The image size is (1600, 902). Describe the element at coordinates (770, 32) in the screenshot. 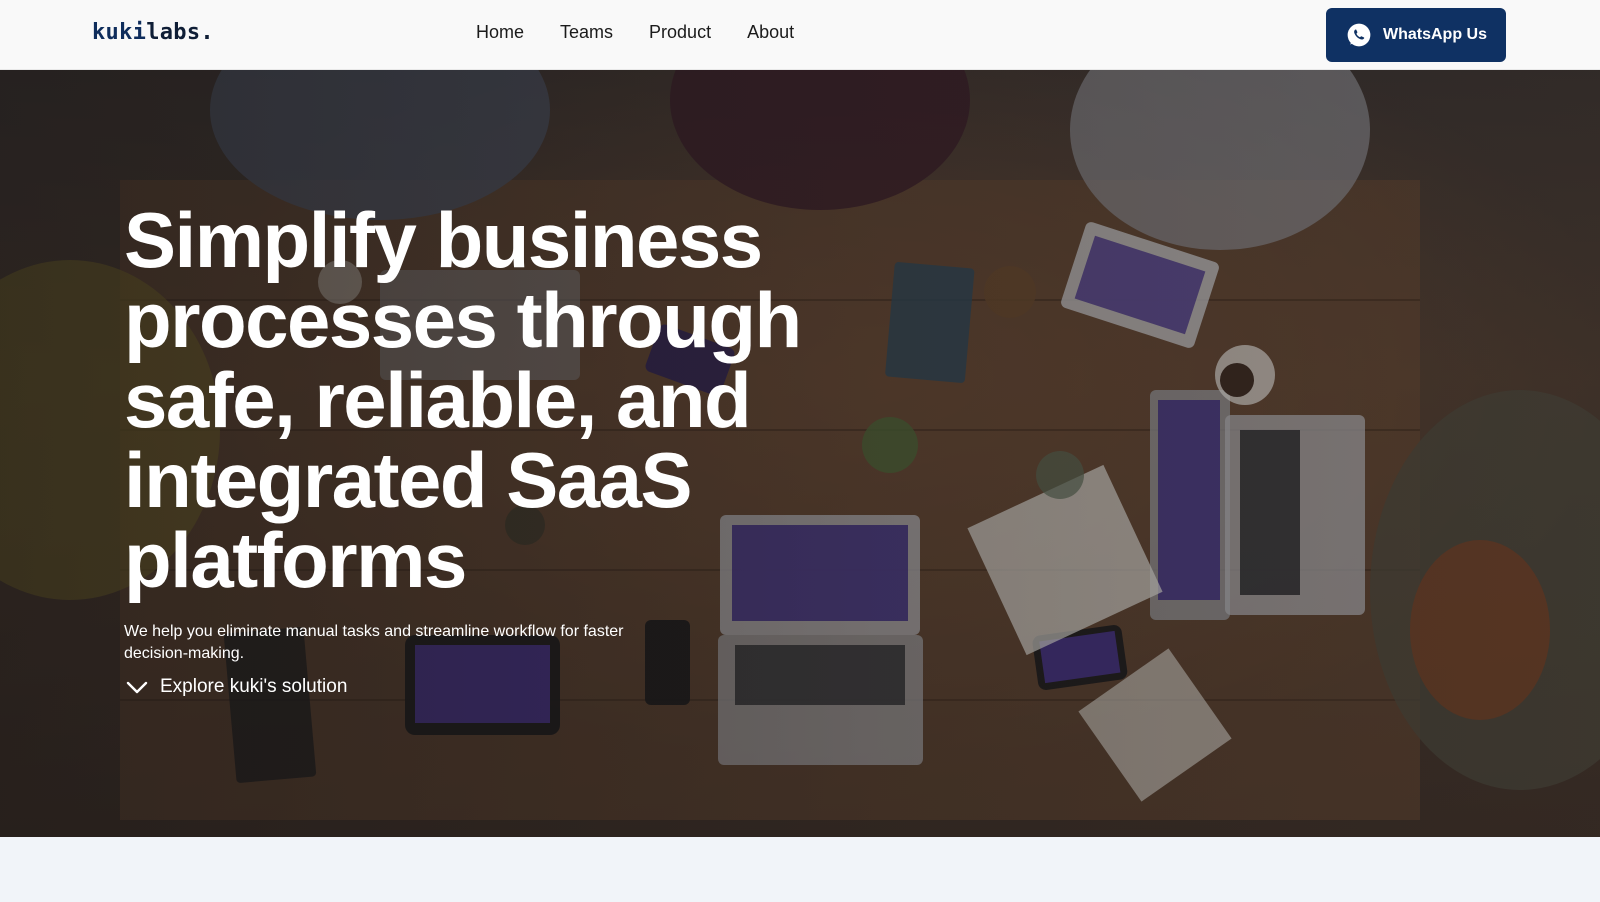

I see `nav-link-about: About` at that location.